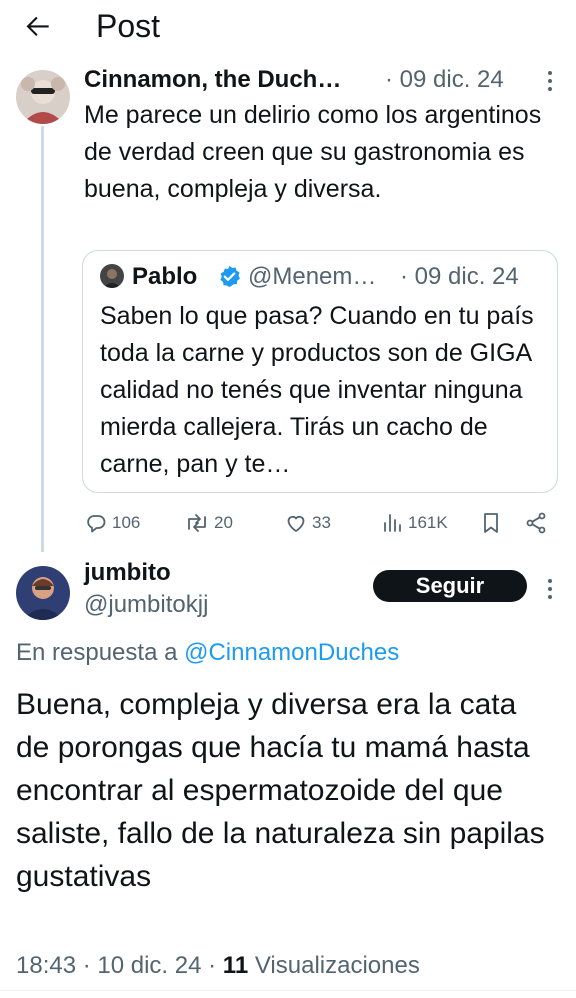 The height and width of the screenshot is (998, 576). I want to click on share-icon, so click(536, 523).